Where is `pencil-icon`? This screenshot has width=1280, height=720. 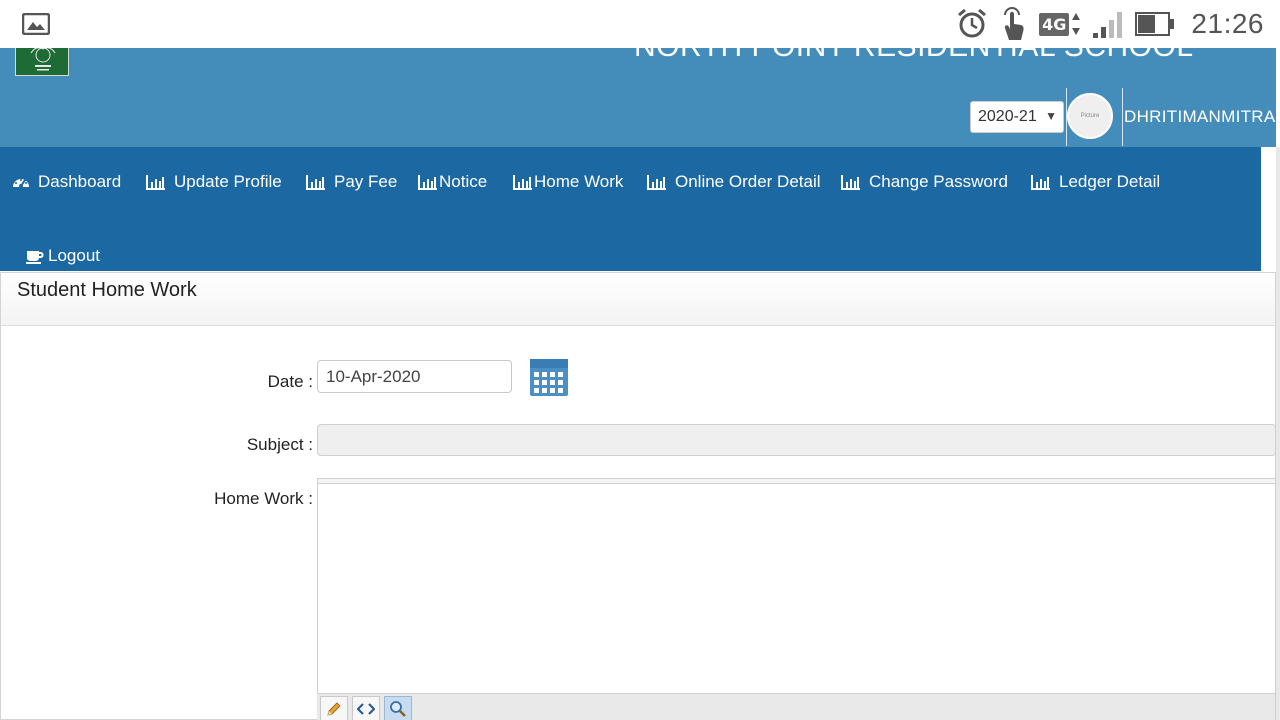
pencil-icon is located at coordinates (334, 708).